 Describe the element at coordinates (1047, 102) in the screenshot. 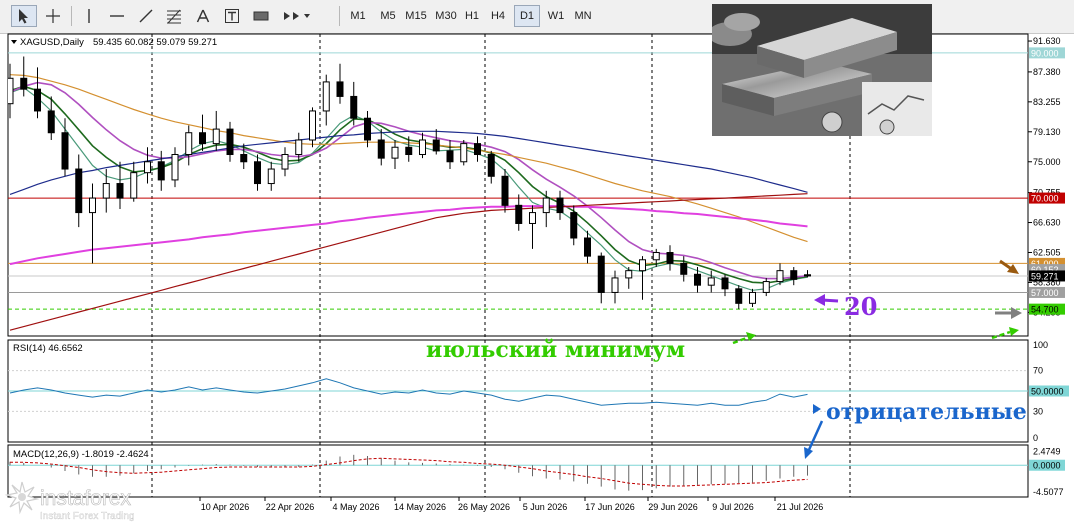

I see `y-tick-label: 83.255` at that location.